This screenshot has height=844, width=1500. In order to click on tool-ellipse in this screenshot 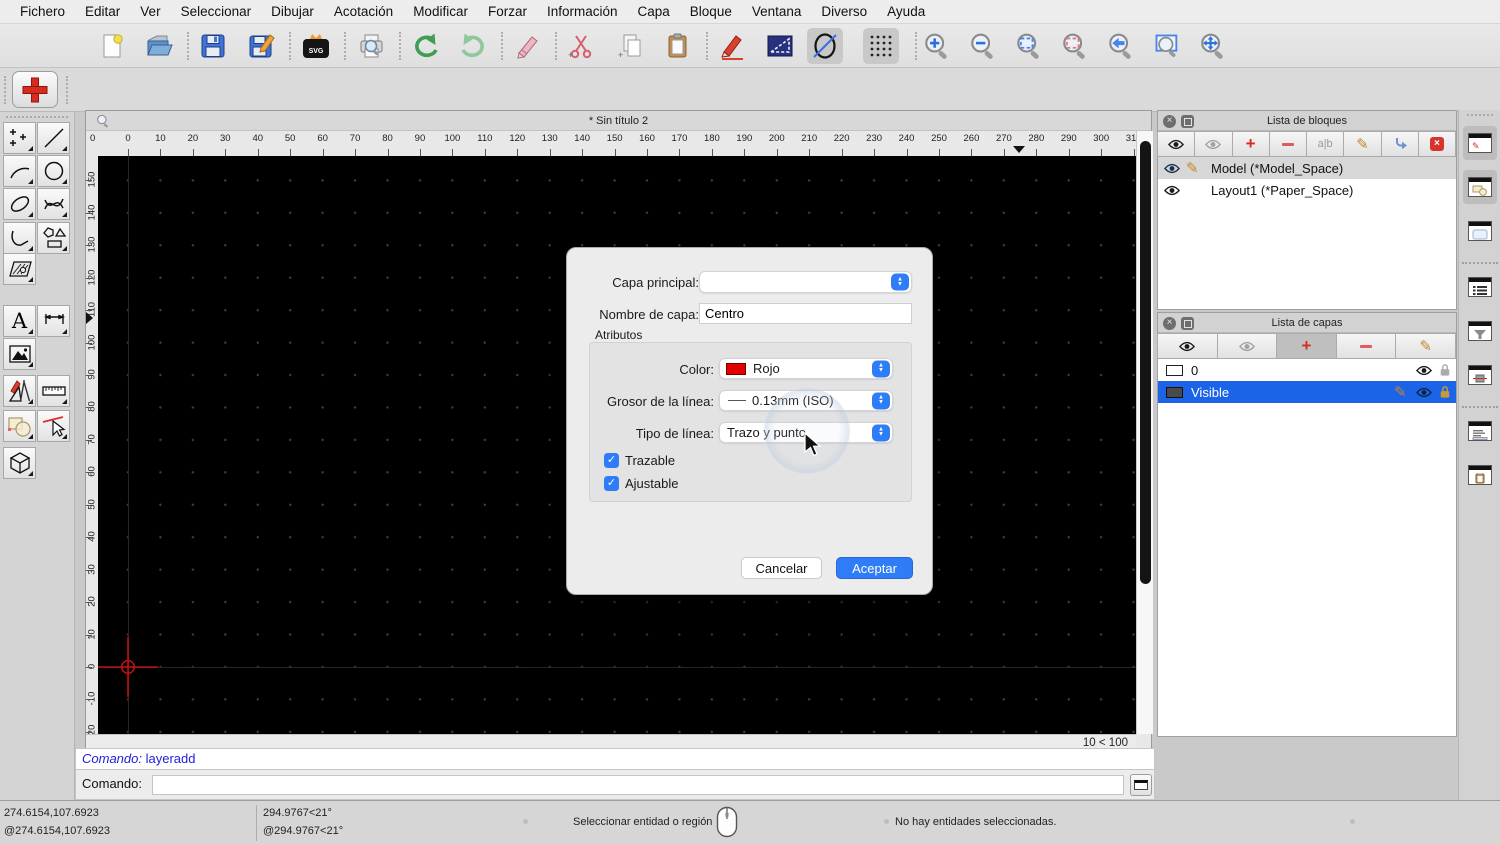, I will do `click(19, 204)`.